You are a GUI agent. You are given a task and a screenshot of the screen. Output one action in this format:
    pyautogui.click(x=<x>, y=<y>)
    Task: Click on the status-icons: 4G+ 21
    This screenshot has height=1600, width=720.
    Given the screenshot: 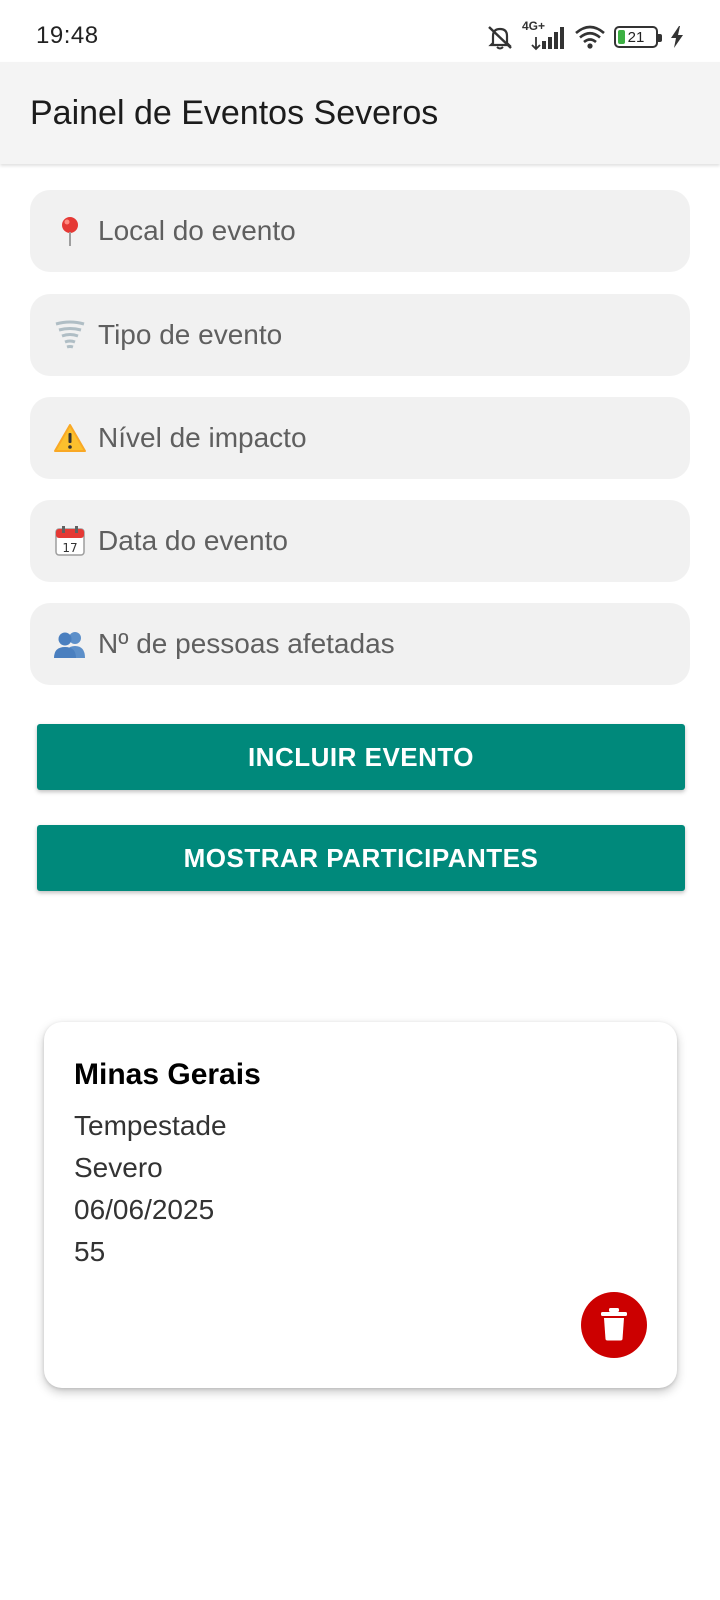 What is the action you would take?
    pyautogui.click(x=585, y=35)
    